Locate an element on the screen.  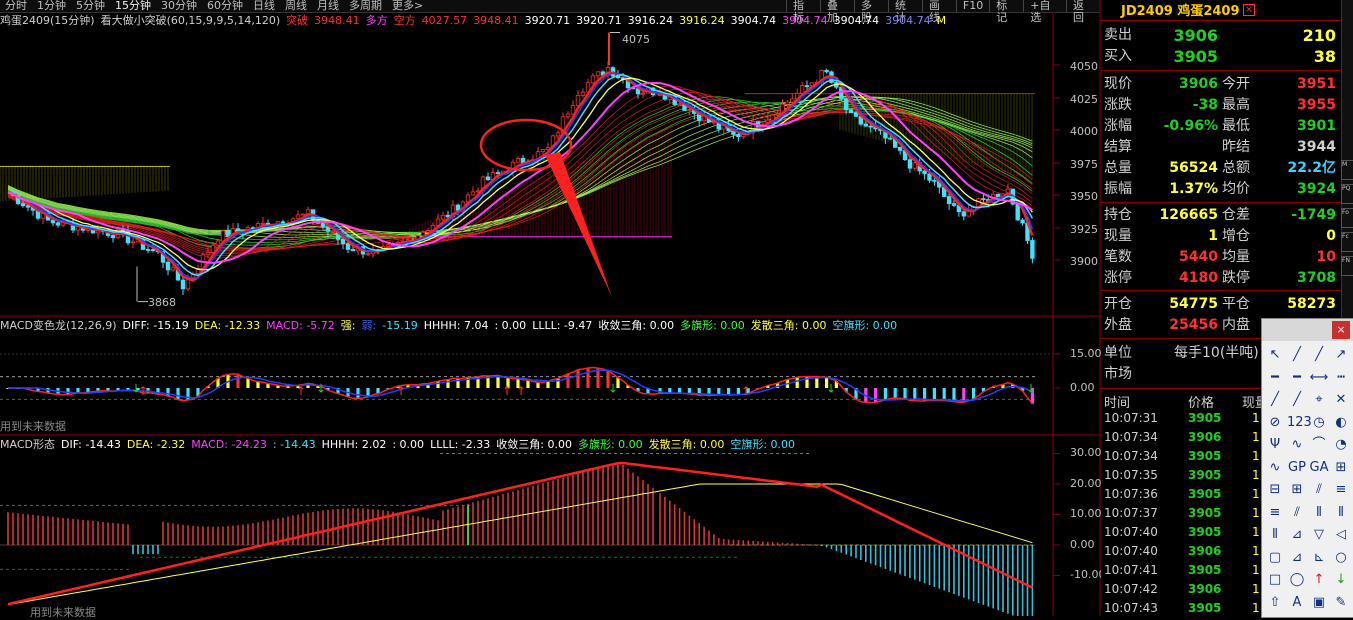
sell-arrow-icon: ↓ is located at coordinates (321, 389).